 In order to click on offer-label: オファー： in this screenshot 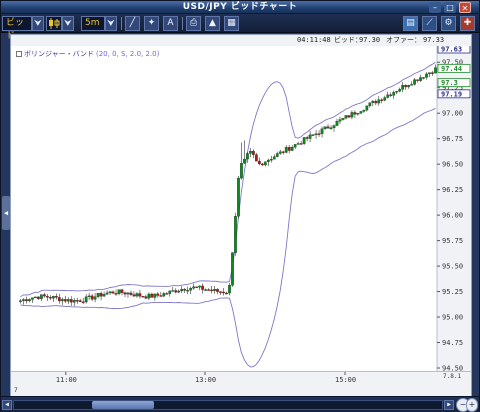, I will do `click(403, 40)`.